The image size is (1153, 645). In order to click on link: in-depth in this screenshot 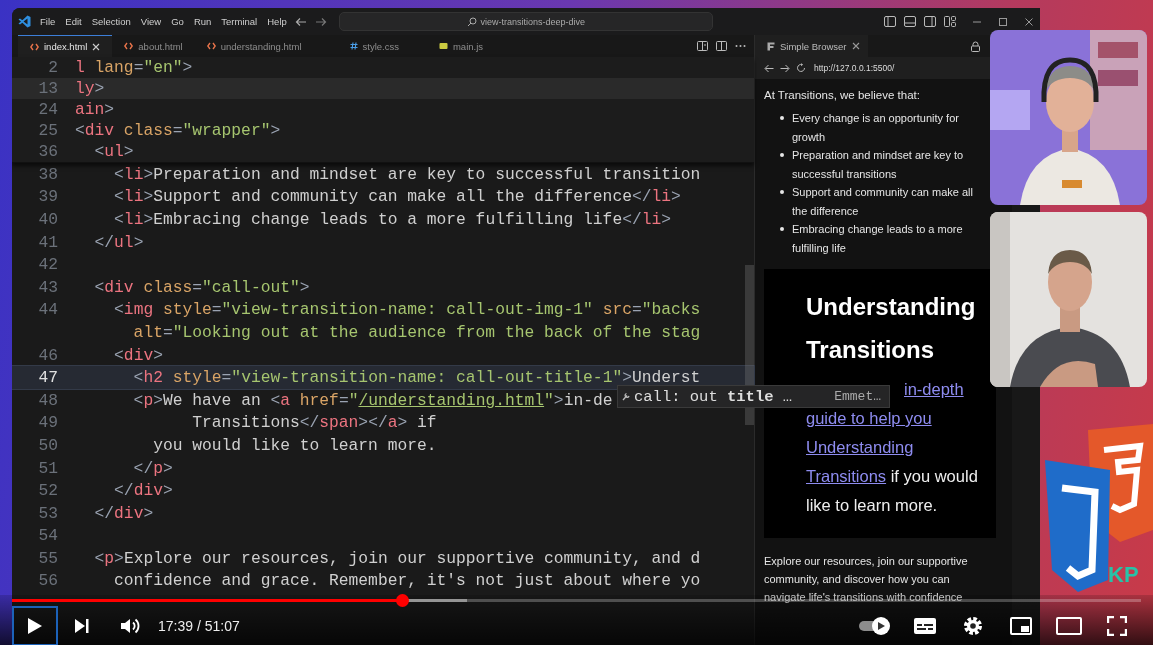, I will do `click(934, 389)`.